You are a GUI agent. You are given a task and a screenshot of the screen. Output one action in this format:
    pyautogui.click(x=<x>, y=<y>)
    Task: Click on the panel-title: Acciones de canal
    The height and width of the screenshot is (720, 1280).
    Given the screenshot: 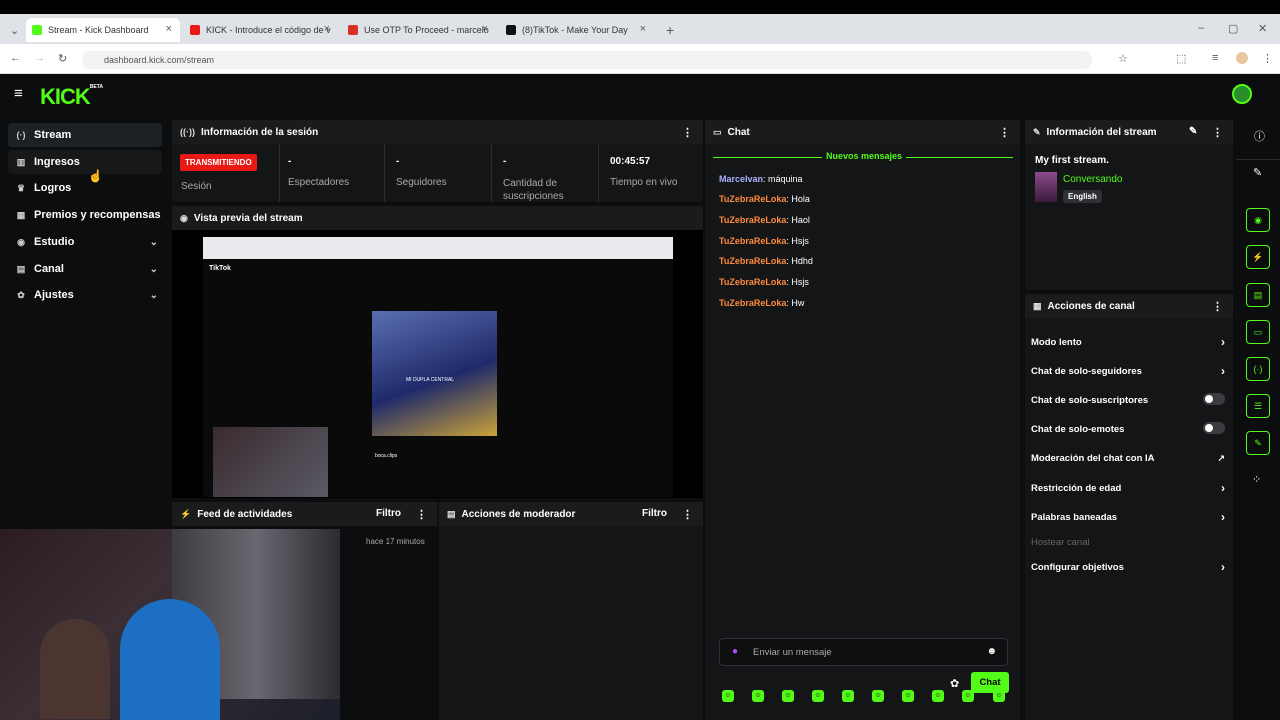 What is the action you would take?
    pyautogui.click(x=1091, y=306)
    